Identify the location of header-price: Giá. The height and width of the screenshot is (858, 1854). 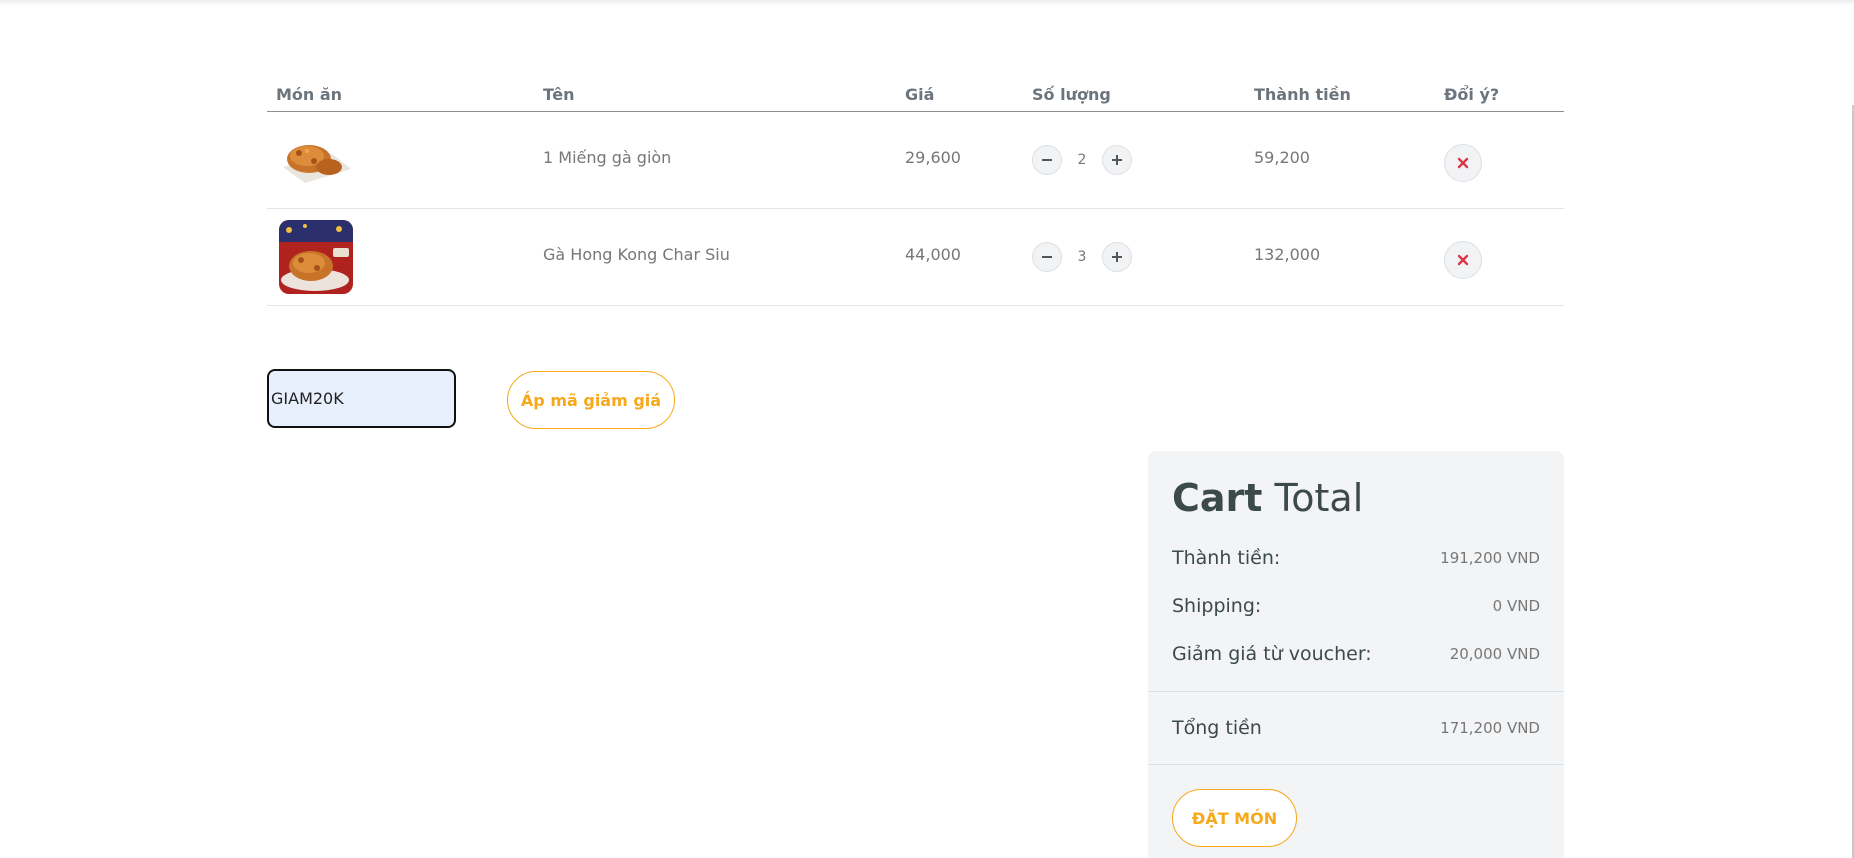
(920, 94).